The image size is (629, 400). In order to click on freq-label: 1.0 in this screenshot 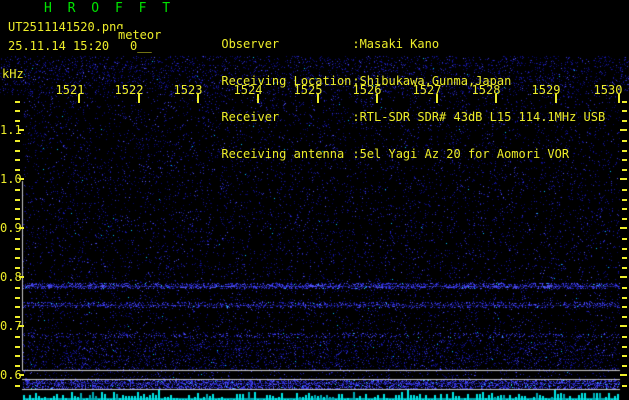, I will do `click(11, 179)`.